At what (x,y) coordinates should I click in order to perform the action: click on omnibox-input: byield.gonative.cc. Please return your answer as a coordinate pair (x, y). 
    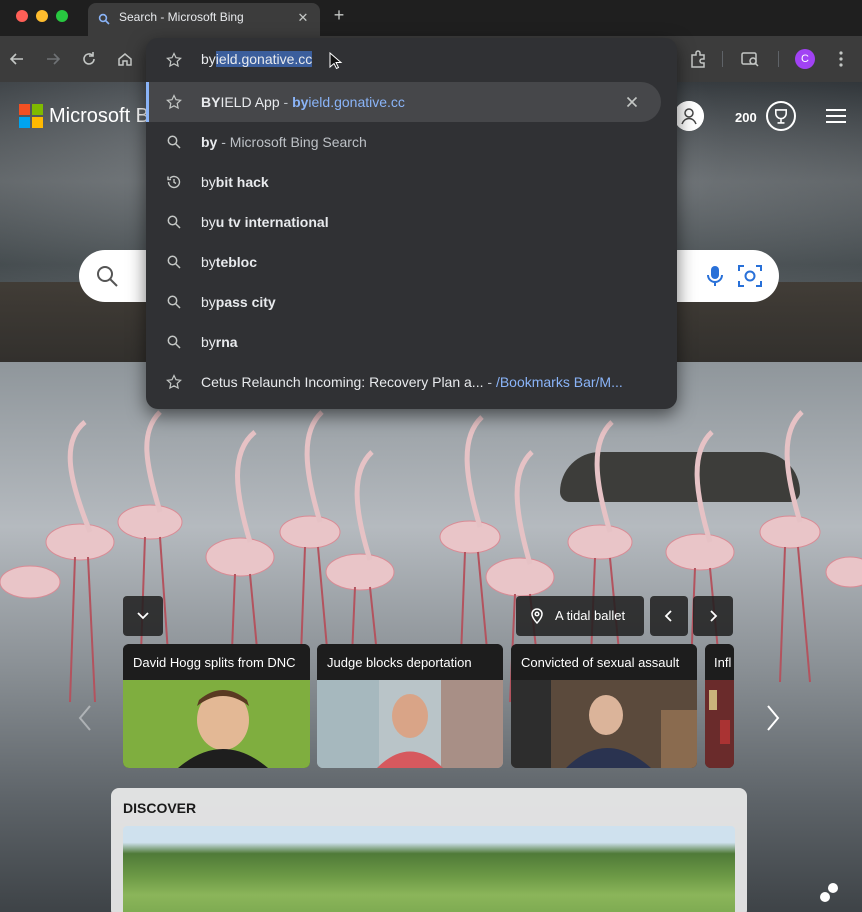
    Looking at the image, I should click on (257, 59).